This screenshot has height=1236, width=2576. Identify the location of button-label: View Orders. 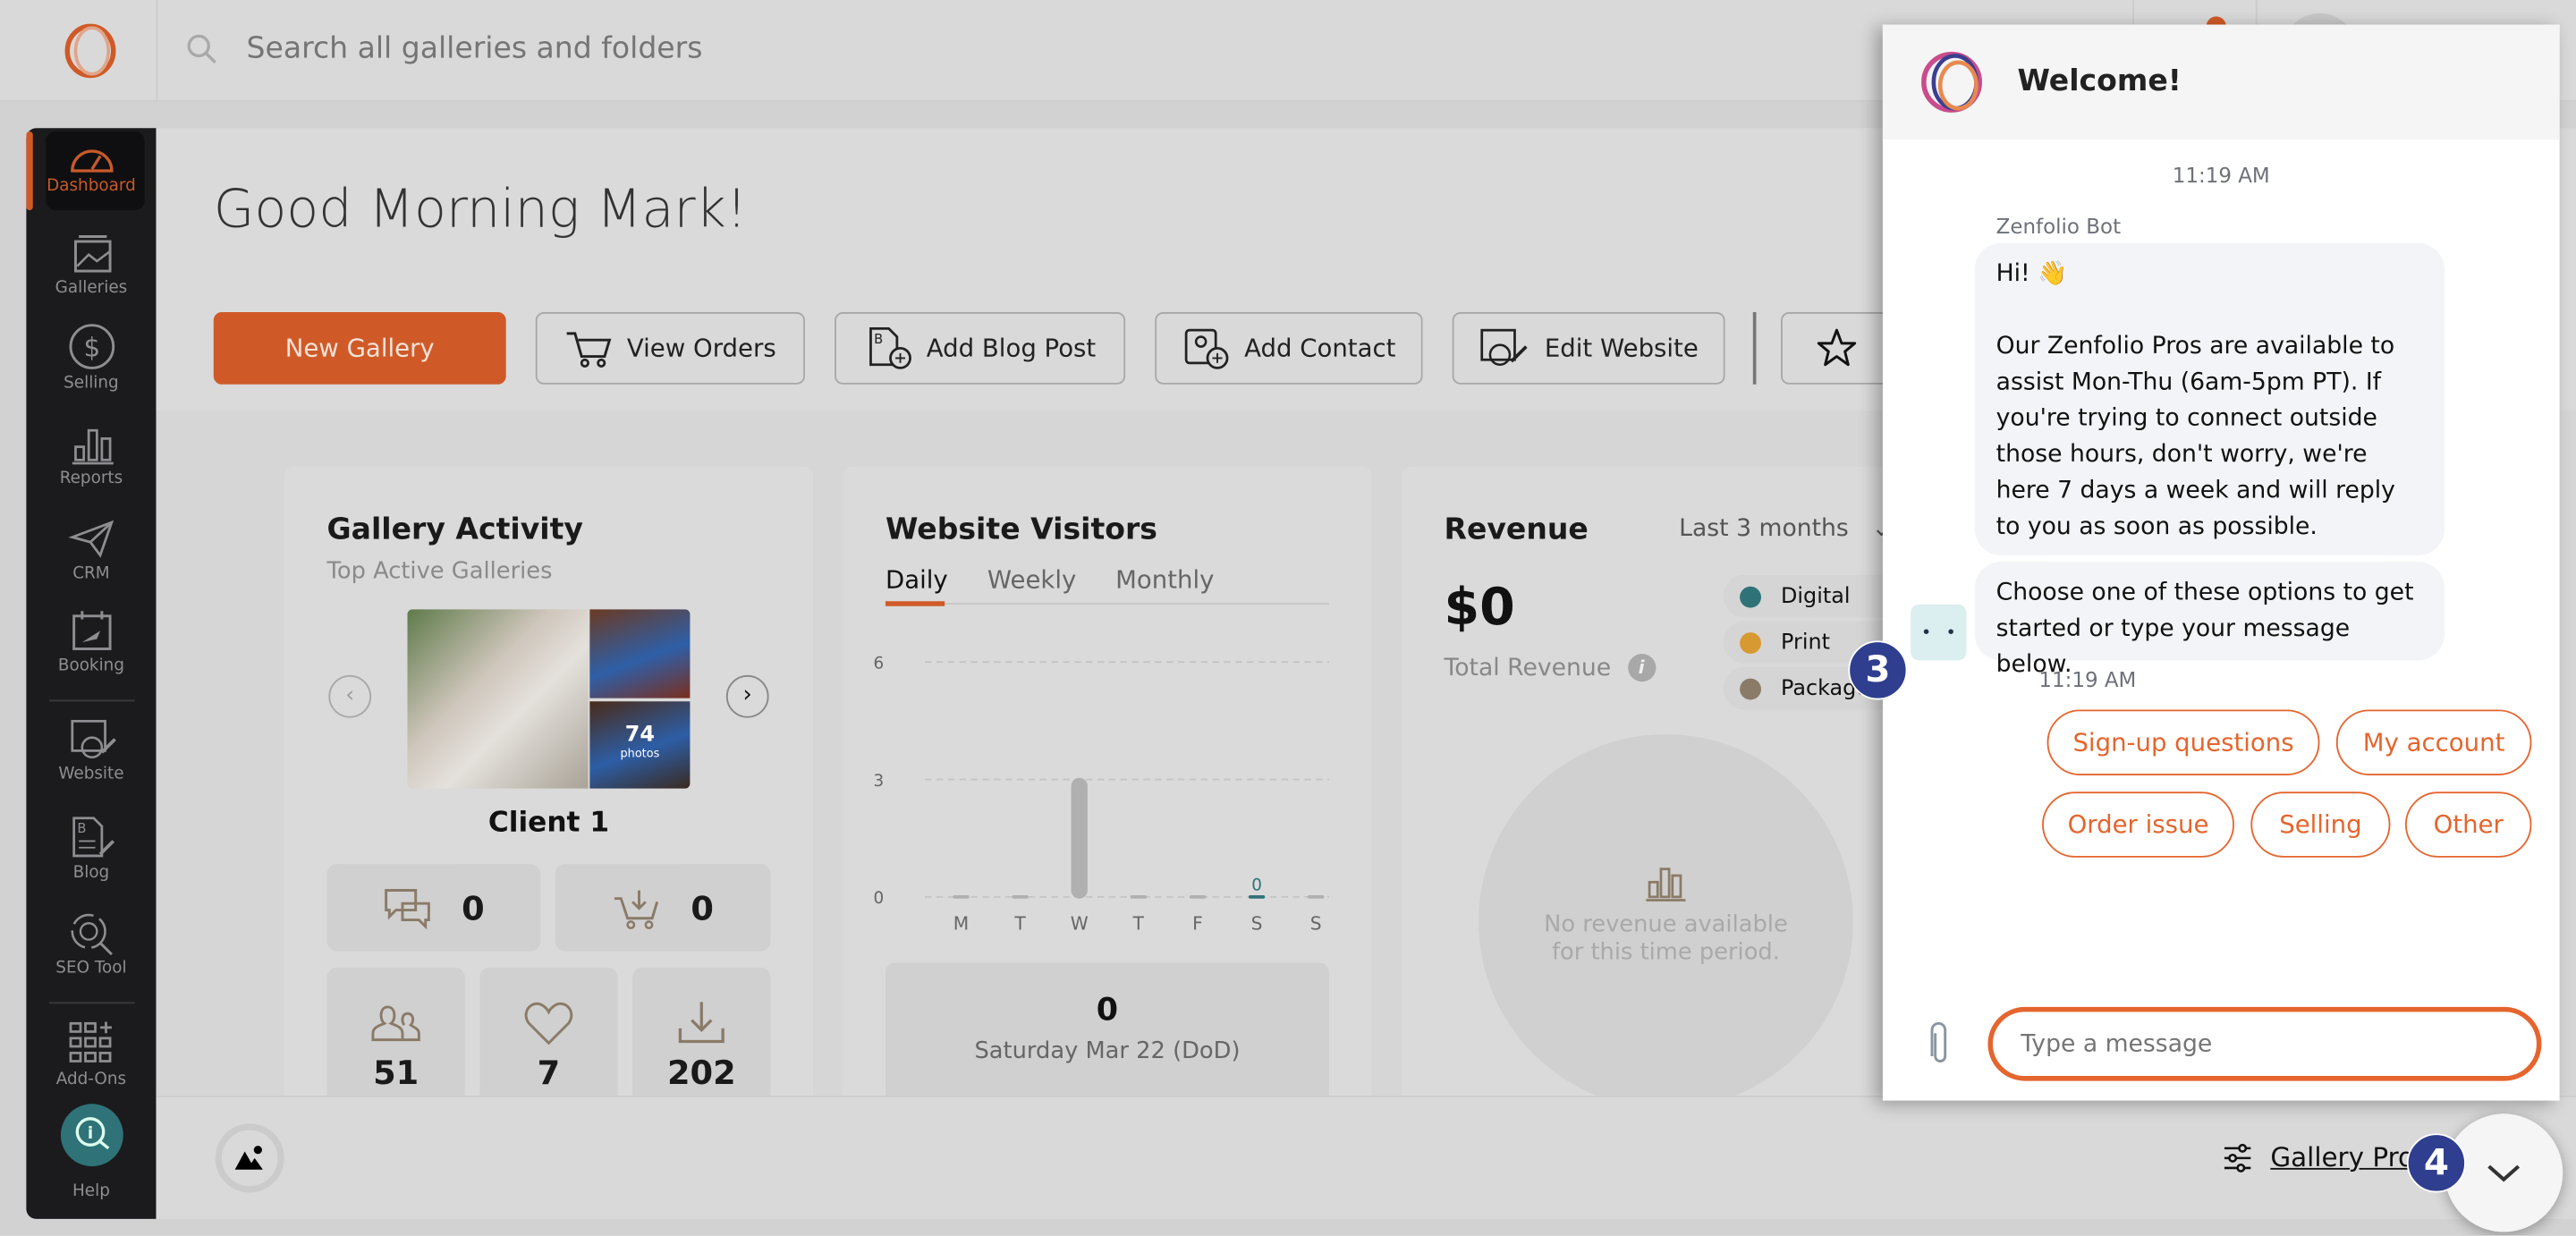
(701, 348).